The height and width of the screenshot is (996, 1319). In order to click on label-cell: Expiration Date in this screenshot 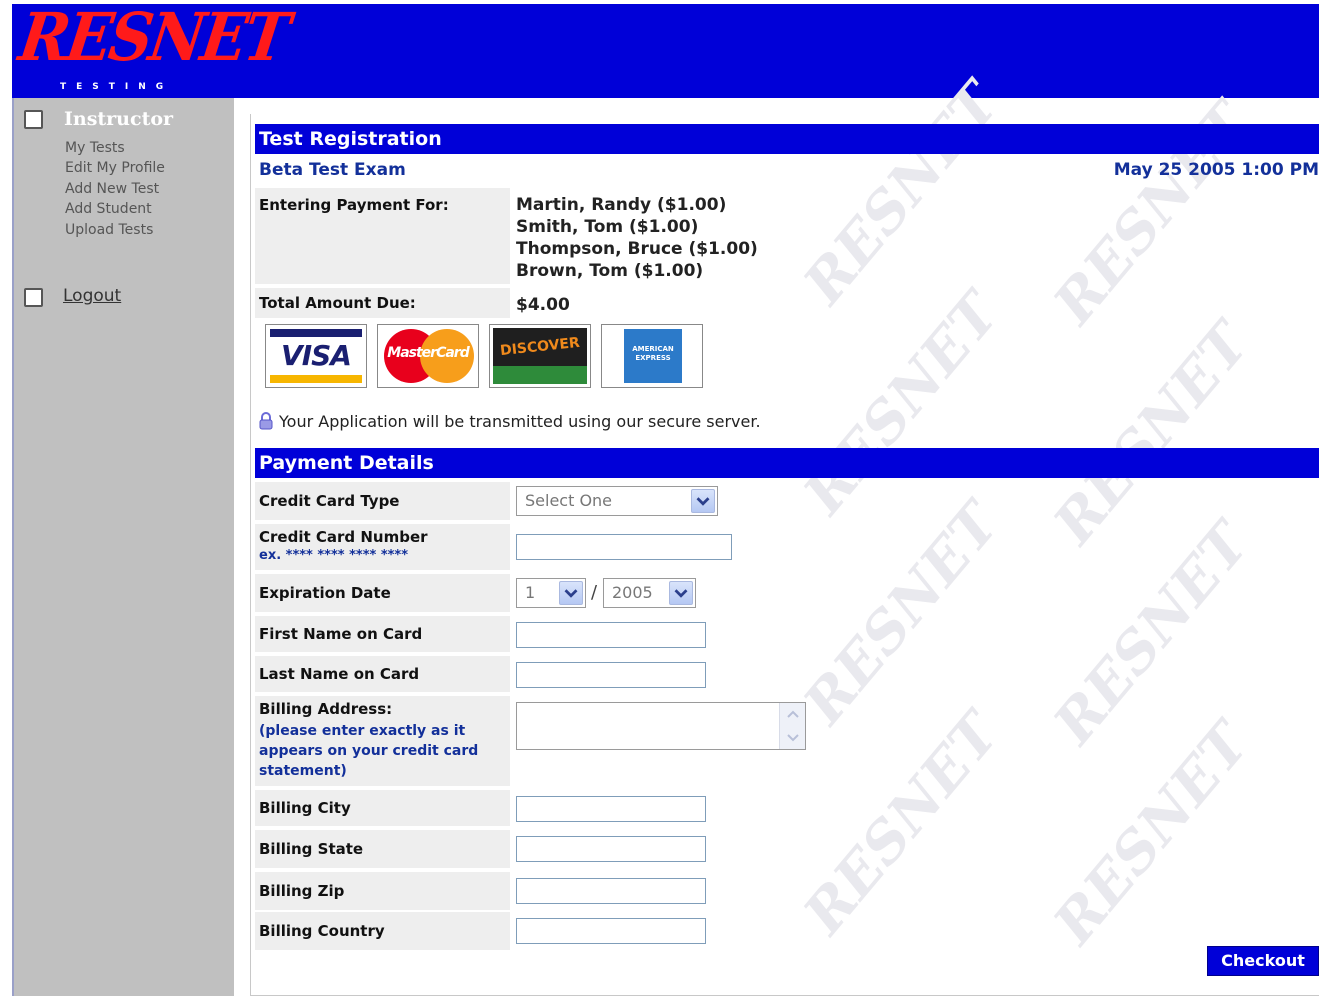, I will do `click(382, 593)`.